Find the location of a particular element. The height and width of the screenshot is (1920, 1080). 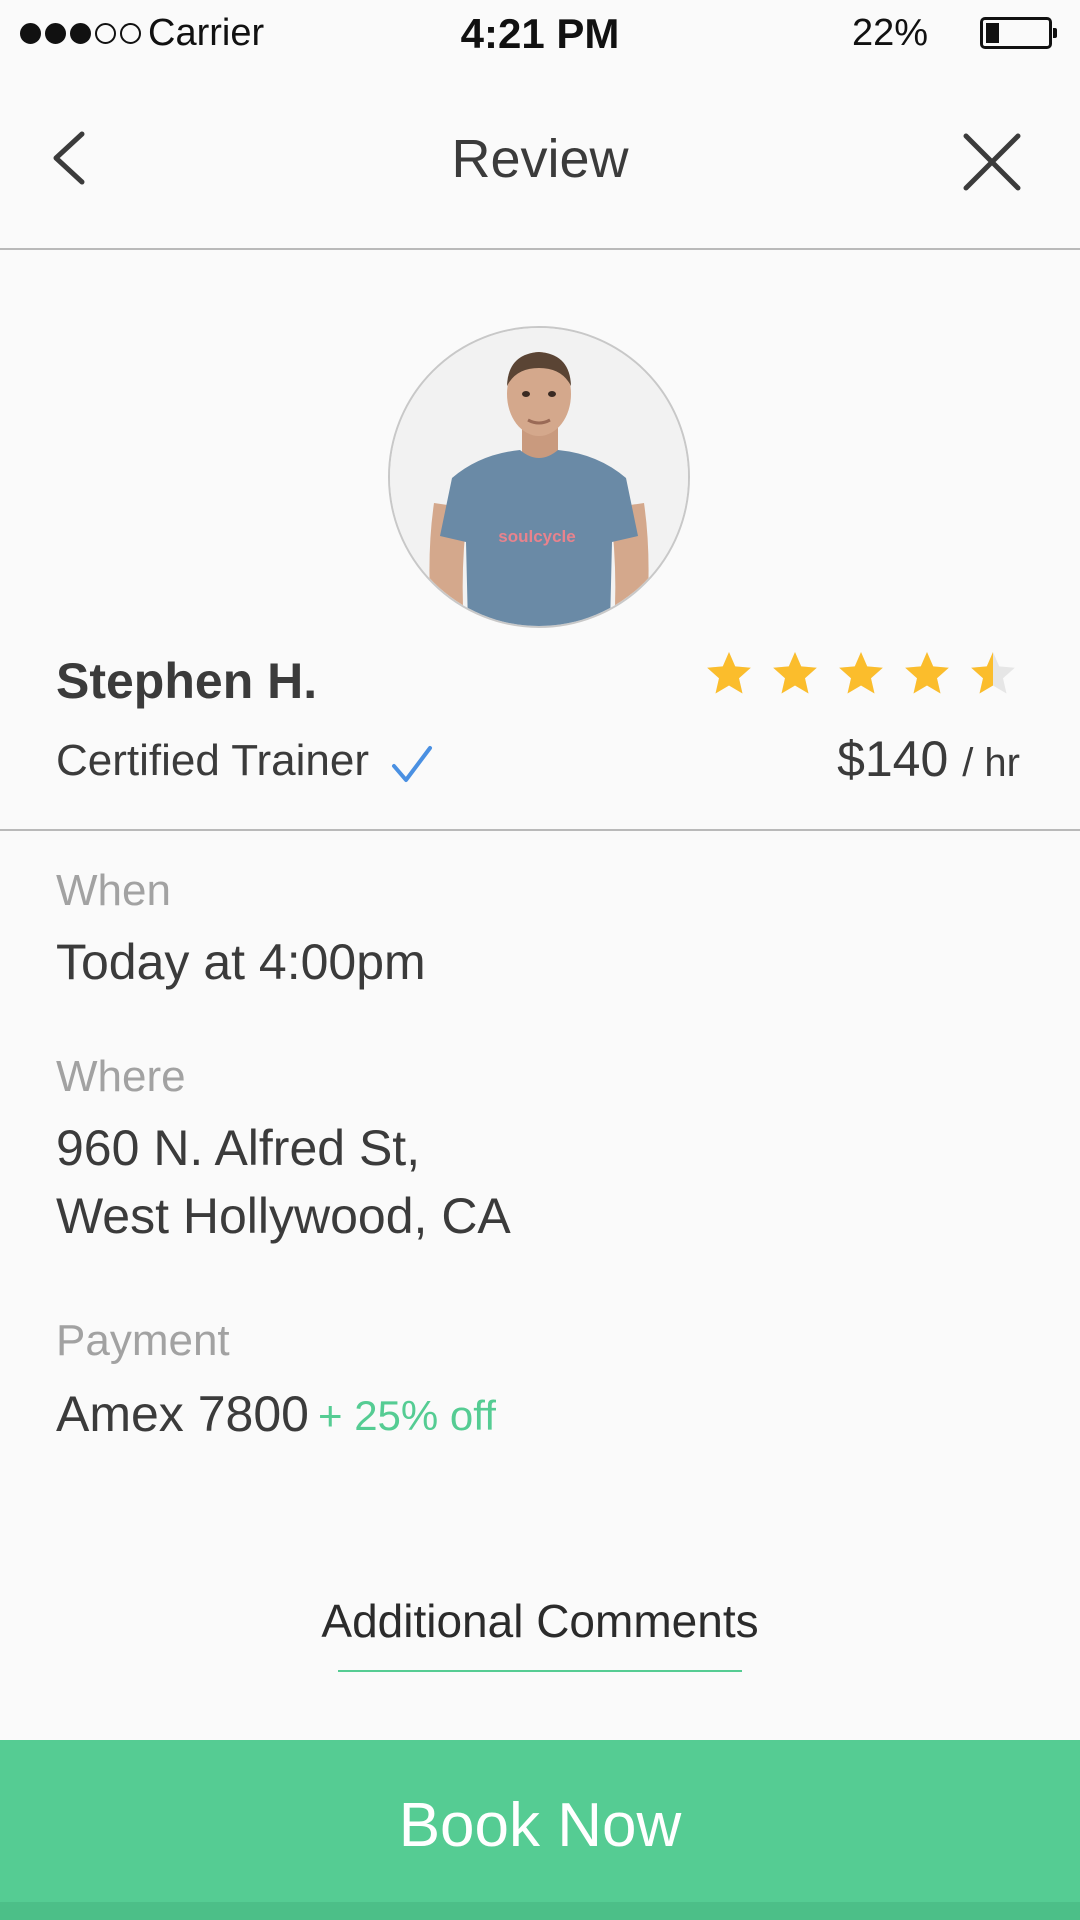

close-button is located at coordinates (992, 162).